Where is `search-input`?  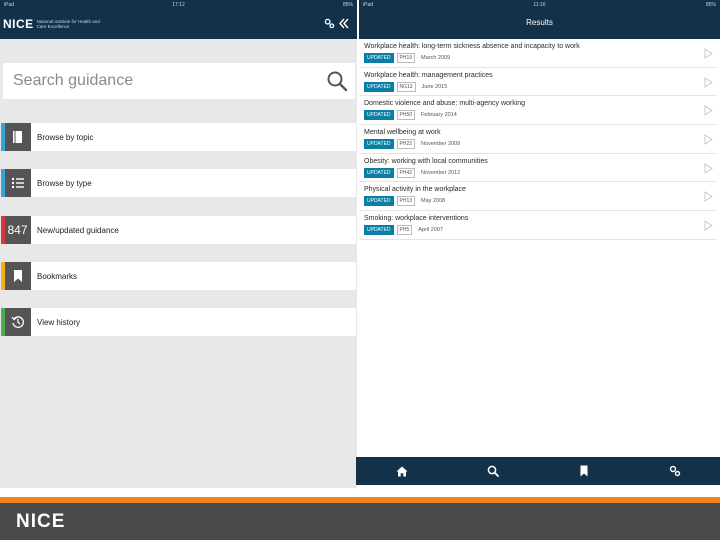
search-input is located at coordinates (163, 81).